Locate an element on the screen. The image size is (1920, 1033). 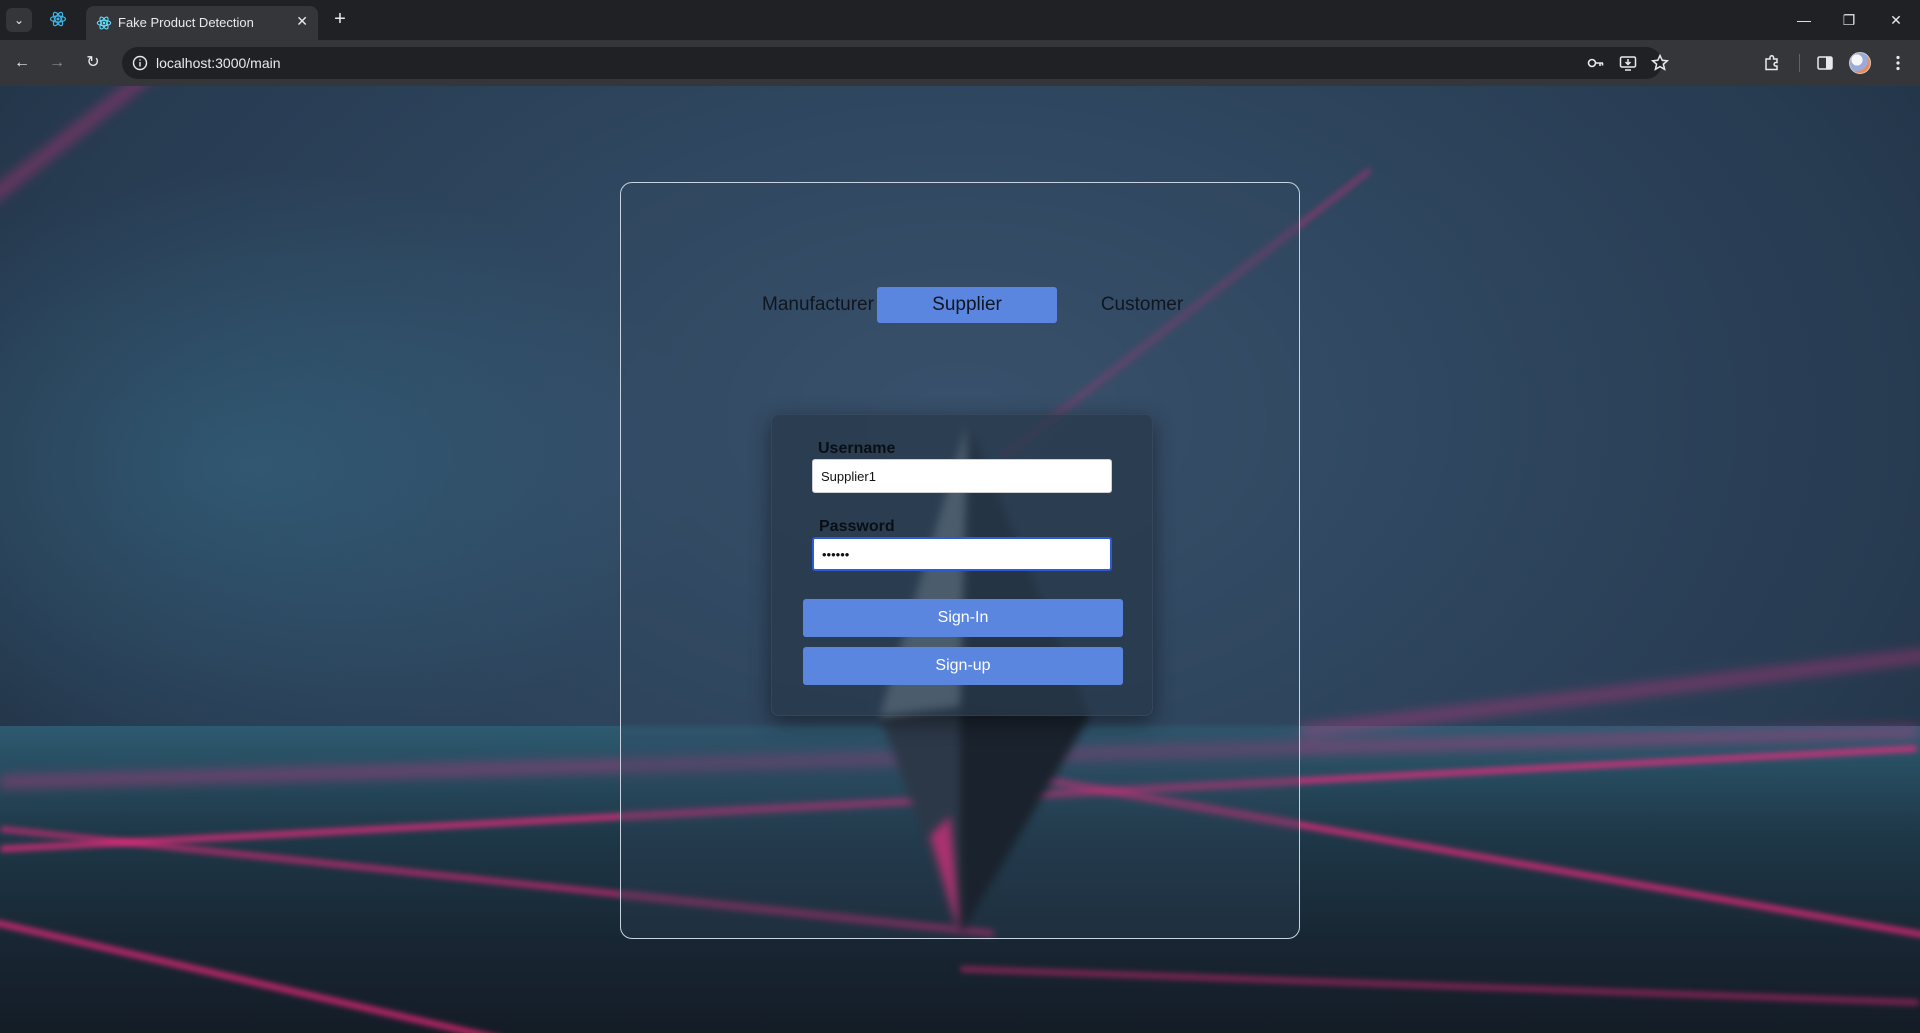
forward-button: → is located at coordinates (57, 63).